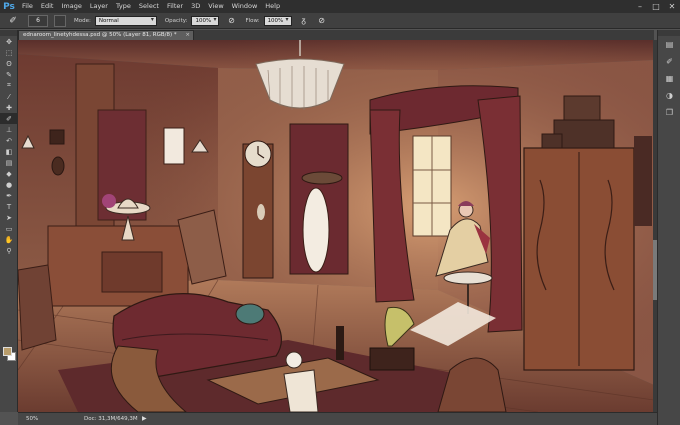 Image resolution: width=680 pixels, height=425 pixels. Describe the element at coordinates (304, 21) in the screenshot. I see `airbrush-icon: ᵹ` at that location.